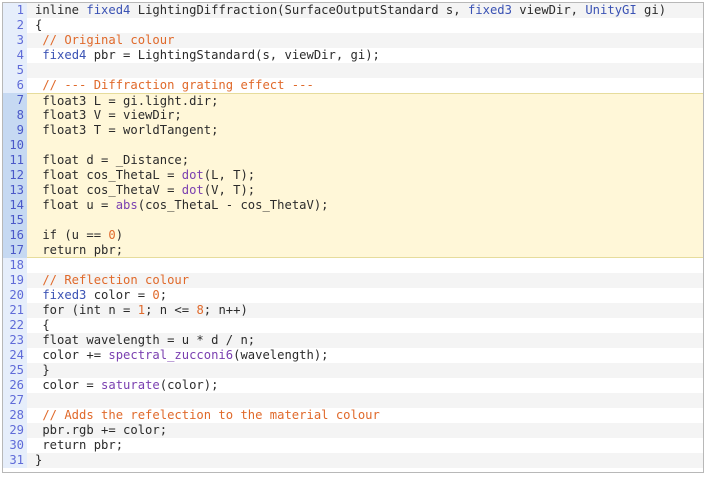 The image size is (707, 477). I want to click on line-number: 14, so click(15, 205).